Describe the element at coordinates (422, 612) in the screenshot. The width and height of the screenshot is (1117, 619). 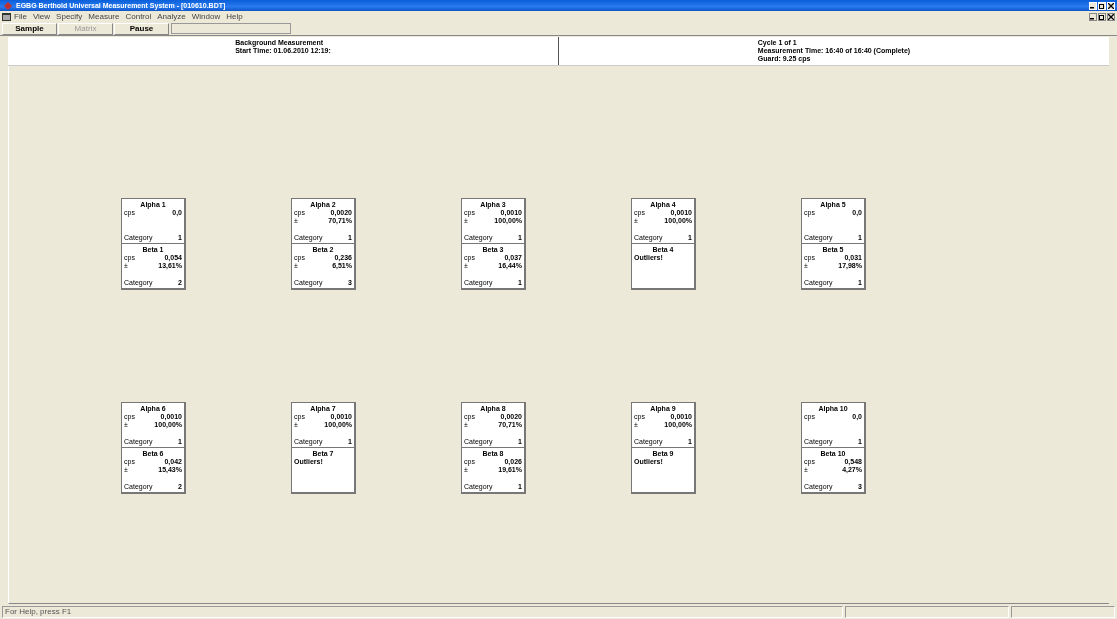
I see `status-text: For Help, press F1` at that location.